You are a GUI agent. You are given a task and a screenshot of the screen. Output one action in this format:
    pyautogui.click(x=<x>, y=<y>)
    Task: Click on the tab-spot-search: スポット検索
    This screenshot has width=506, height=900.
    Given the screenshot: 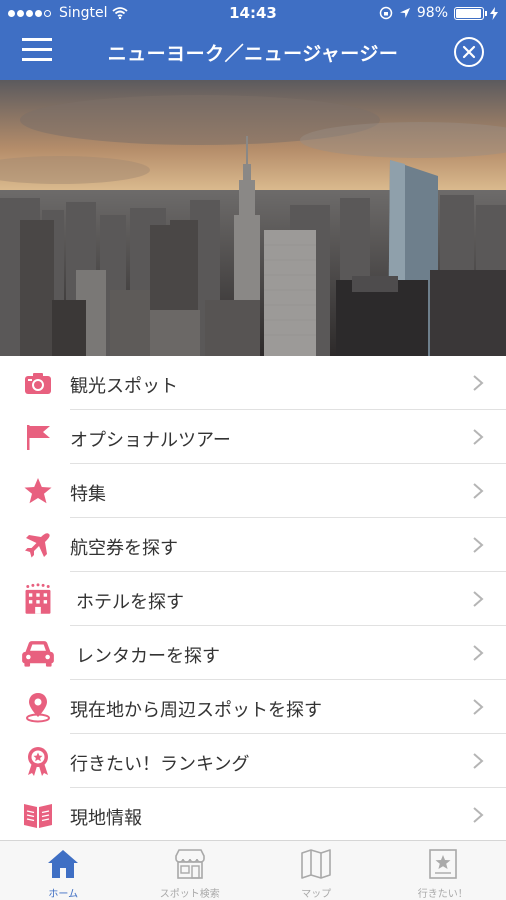 What is the action you would take?
    pyautogui.click(x=190, y=870)
    